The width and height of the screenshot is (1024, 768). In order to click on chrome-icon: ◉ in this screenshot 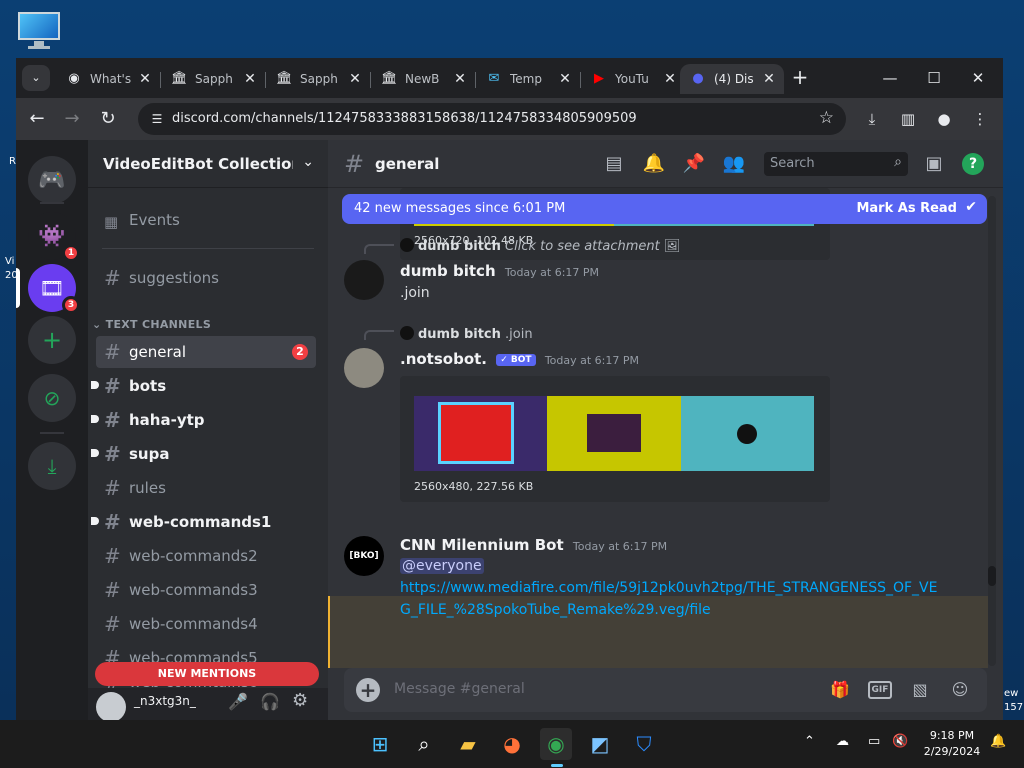, I will do `click(556, 744)`.